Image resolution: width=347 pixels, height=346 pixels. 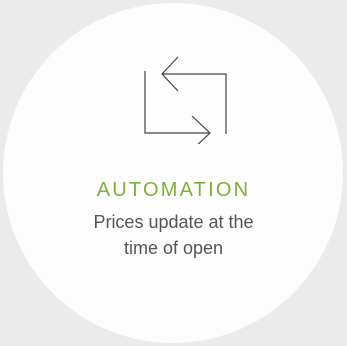 I want to click on refresh-arrows-icon, so click(x=185, y=100).